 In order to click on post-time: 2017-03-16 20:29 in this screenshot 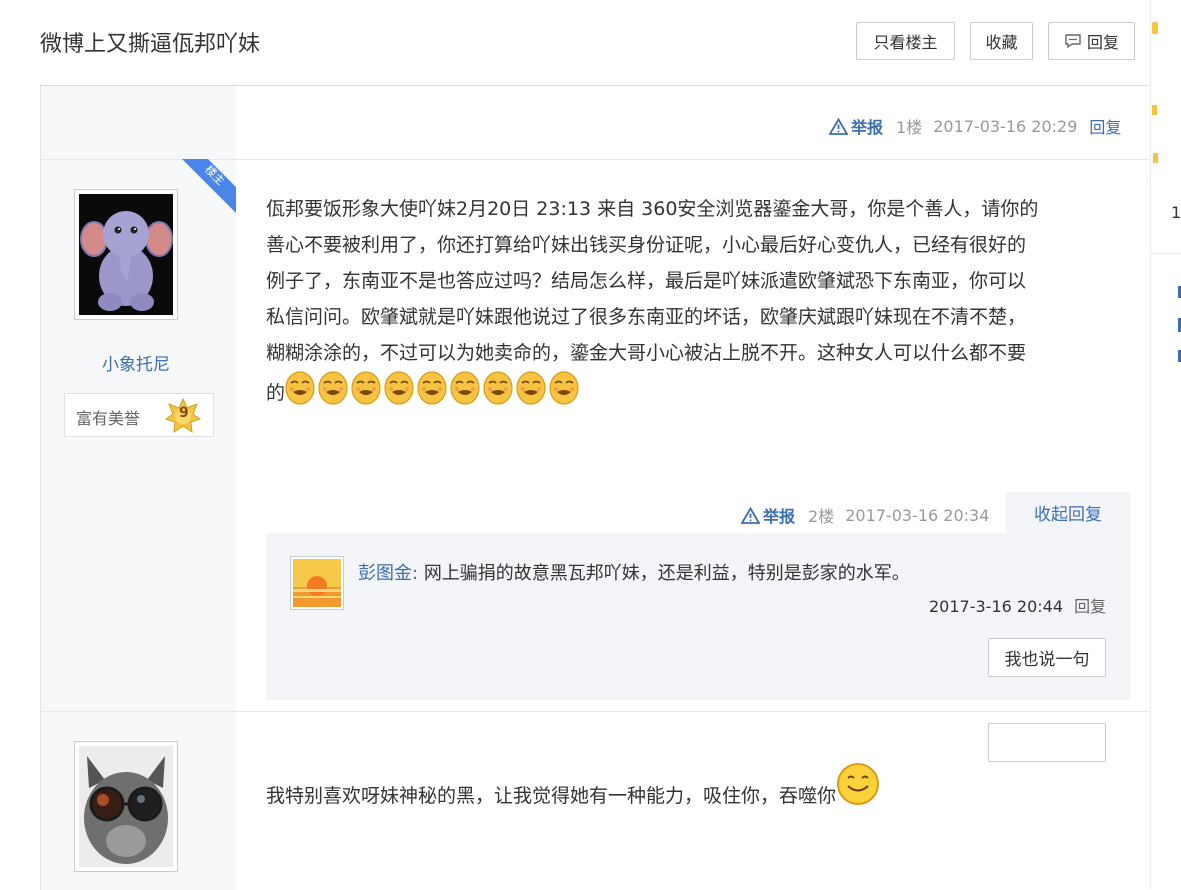, I will do `click(1005, 126)`.